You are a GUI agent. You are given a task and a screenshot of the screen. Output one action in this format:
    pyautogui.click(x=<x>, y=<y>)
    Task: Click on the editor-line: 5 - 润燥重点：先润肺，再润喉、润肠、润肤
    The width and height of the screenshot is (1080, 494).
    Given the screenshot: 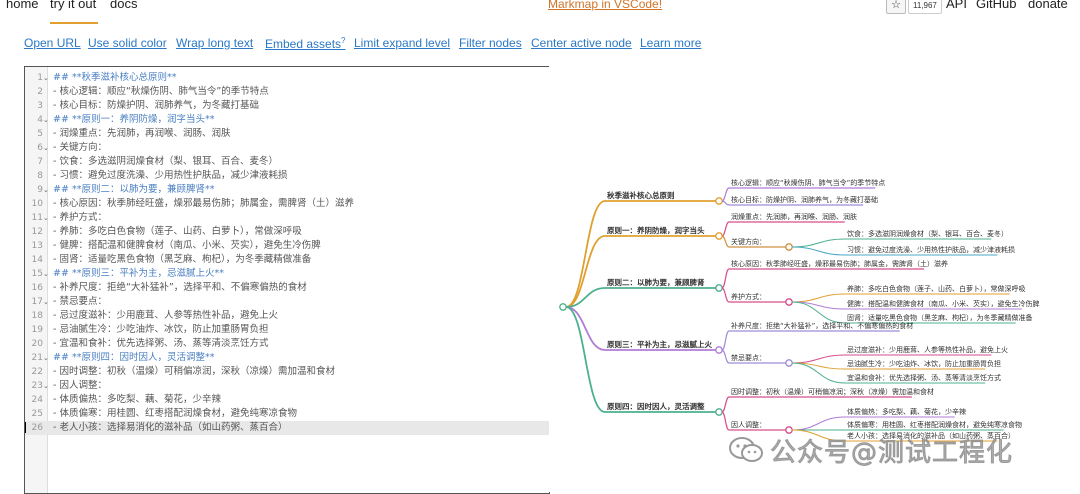 What is the action you would take?
    pyautogui.click(x=287, y=134)
    